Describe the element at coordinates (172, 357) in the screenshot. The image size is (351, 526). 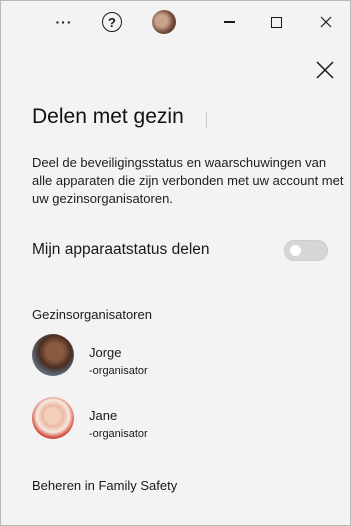
I see `organizer-item: Jorge -organisator` at that location.